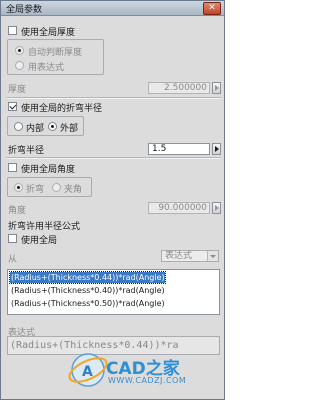 This screenshot has height=400, width=320. Describe the element at coordinates (179, 149) in the screenshot. I see `bend-radius-input: 1.5` at that location.